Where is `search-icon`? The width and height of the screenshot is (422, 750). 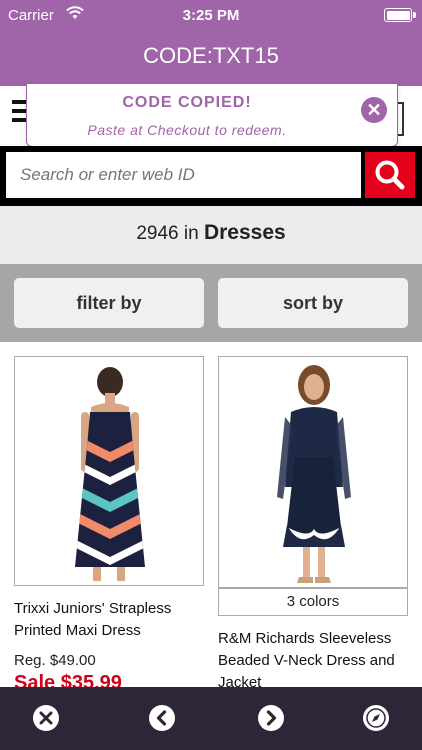 search-icon is located at coordinates (390, 175).